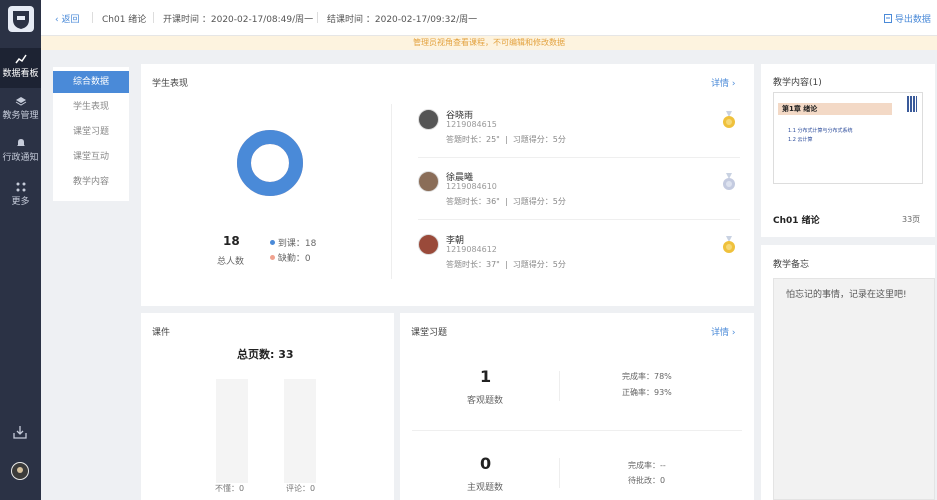  Describe the element at coordinates (20, 152) in the screenshot. I see `sidebar-item-notice: 行政通知` at that location.